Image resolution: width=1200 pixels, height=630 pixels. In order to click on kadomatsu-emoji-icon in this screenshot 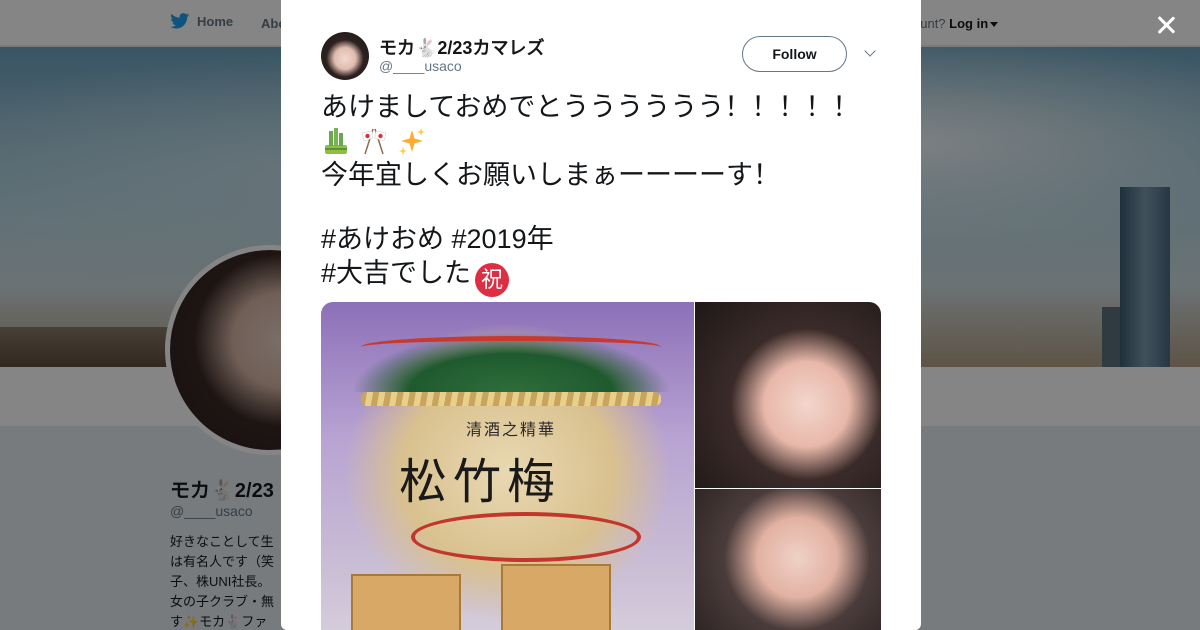, I will do `click(336, 141)`.